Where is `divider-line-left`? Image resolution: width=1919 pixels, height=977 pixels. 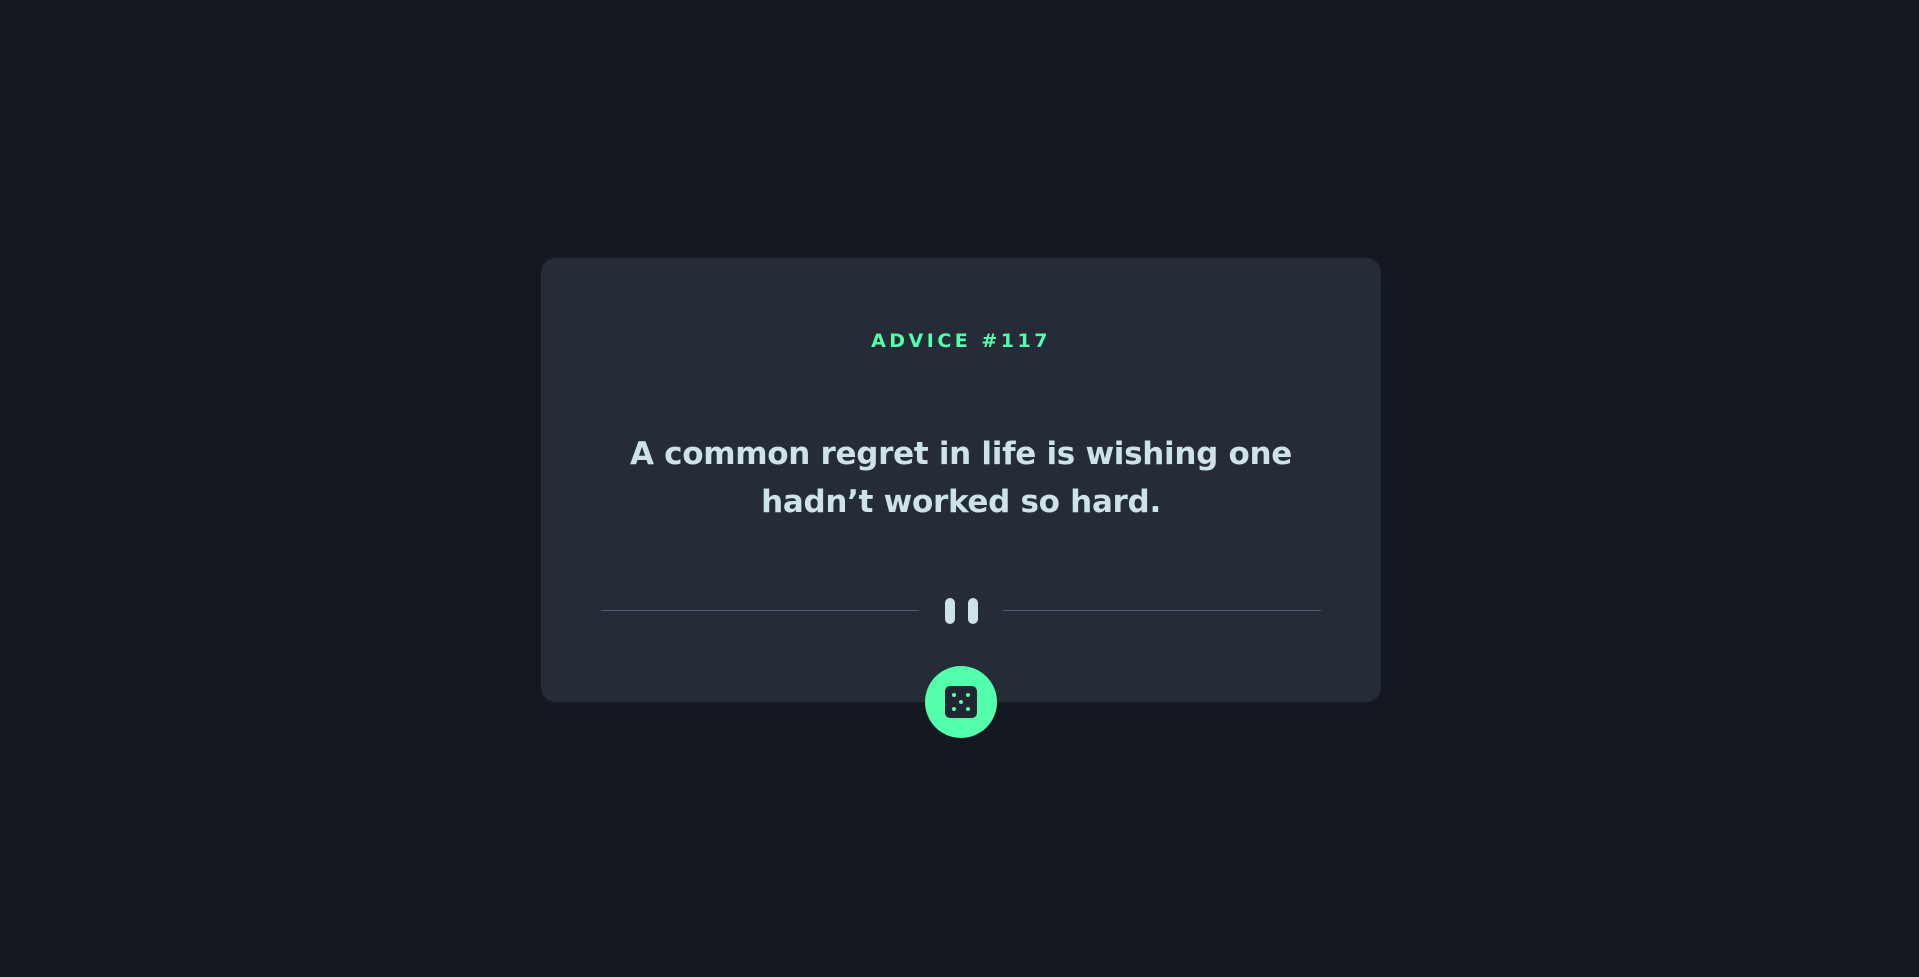
divider-line-left is located at coordinates (760, 610).